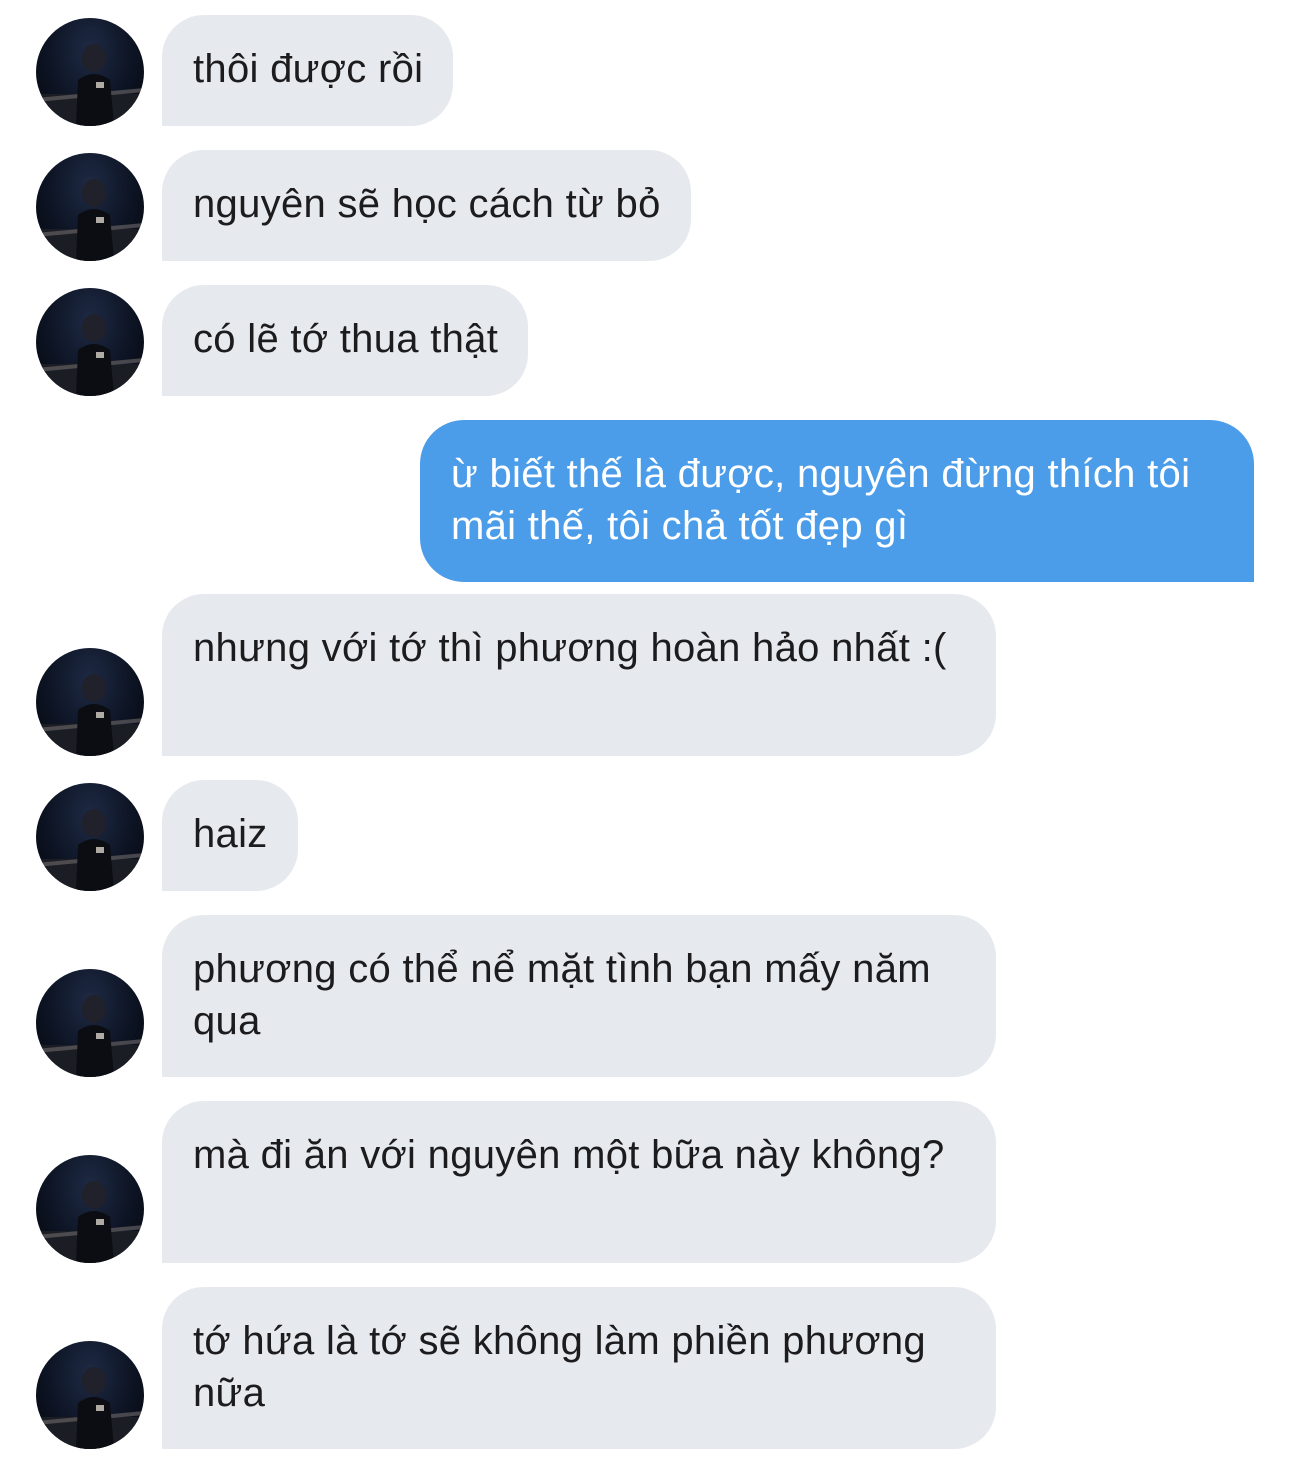 The width and height of the screenshot is (1290, 1467). I want to click on message-bubble-incoming: mà đi ăn với nguyên một bữa này không?, so click(579, 1182).